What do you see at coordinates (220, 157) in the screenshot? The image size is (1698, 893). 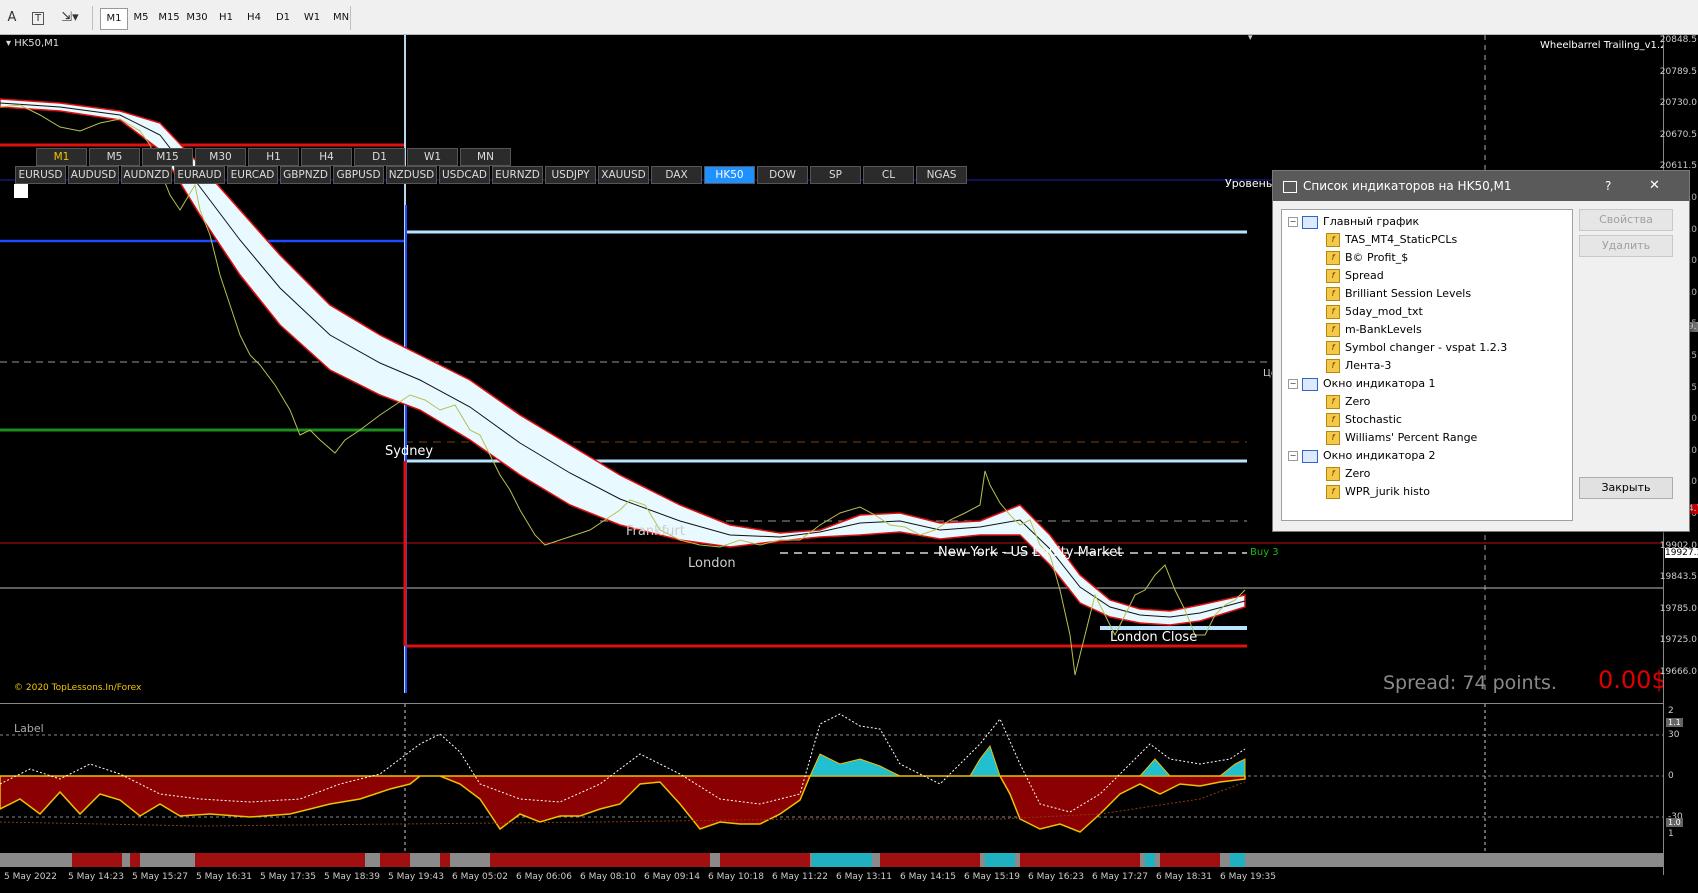 I see `tf-button-m30: M30` at bounding box center [220, 157].